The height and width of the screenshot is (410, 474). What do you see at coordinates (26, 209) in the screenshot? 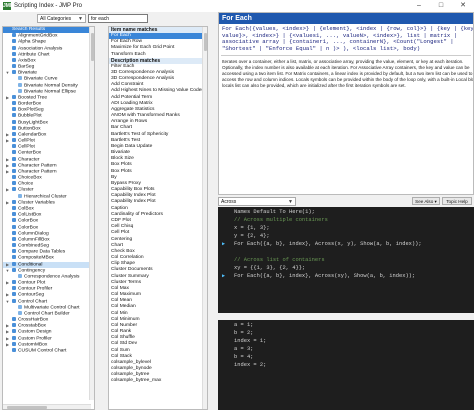
I see `tree-item-label: ColBox` at bounding box center [26, 209].